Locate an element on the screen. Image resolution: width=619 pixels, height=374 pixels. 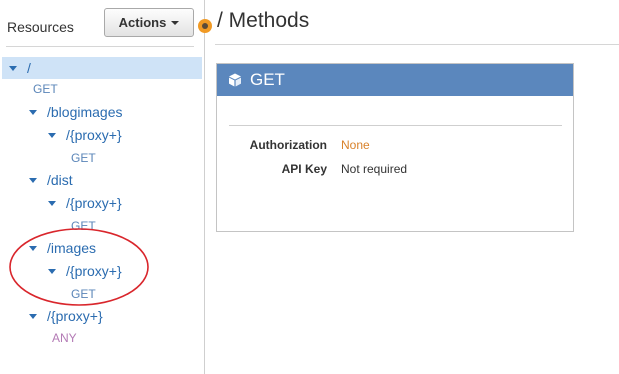
method-blogimages-proxy-get: GET is located at coordinates (83, 158).